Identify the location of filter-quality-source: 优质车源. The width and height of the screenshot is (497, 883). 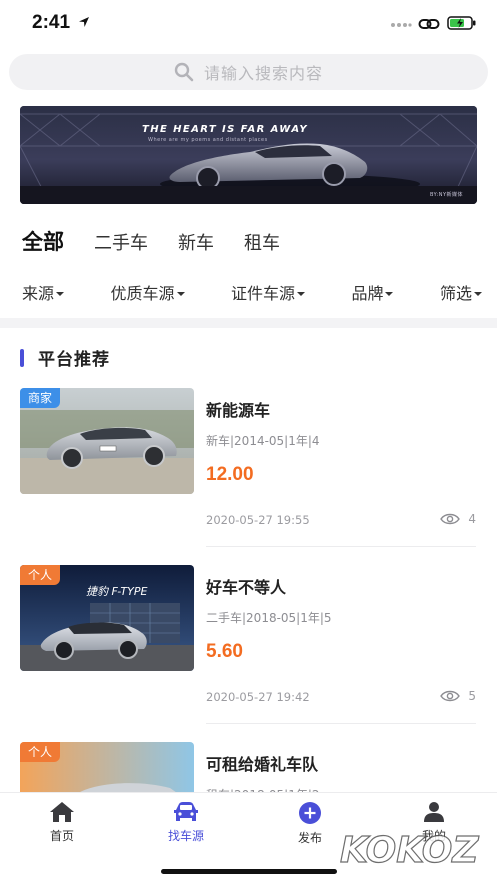
(147, 292).